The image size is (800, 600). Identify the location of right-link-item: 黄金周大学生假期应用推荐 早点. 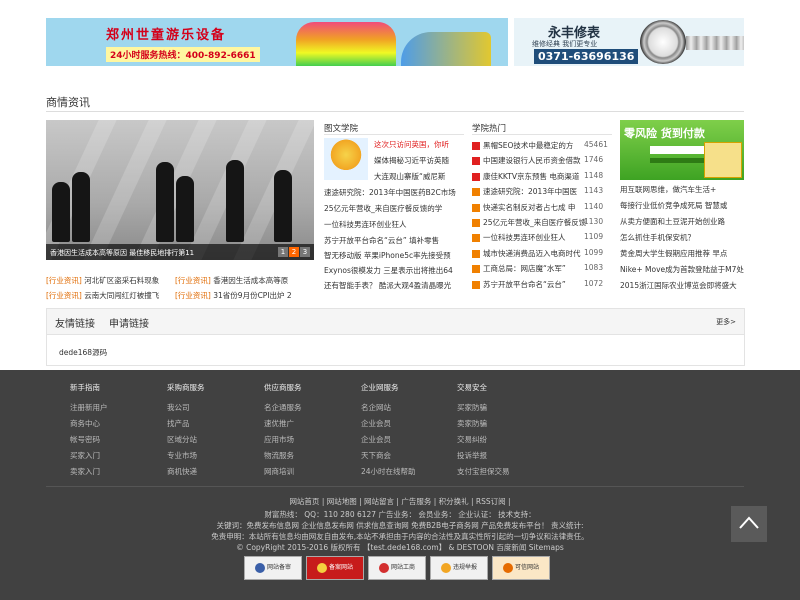
(682, 253).